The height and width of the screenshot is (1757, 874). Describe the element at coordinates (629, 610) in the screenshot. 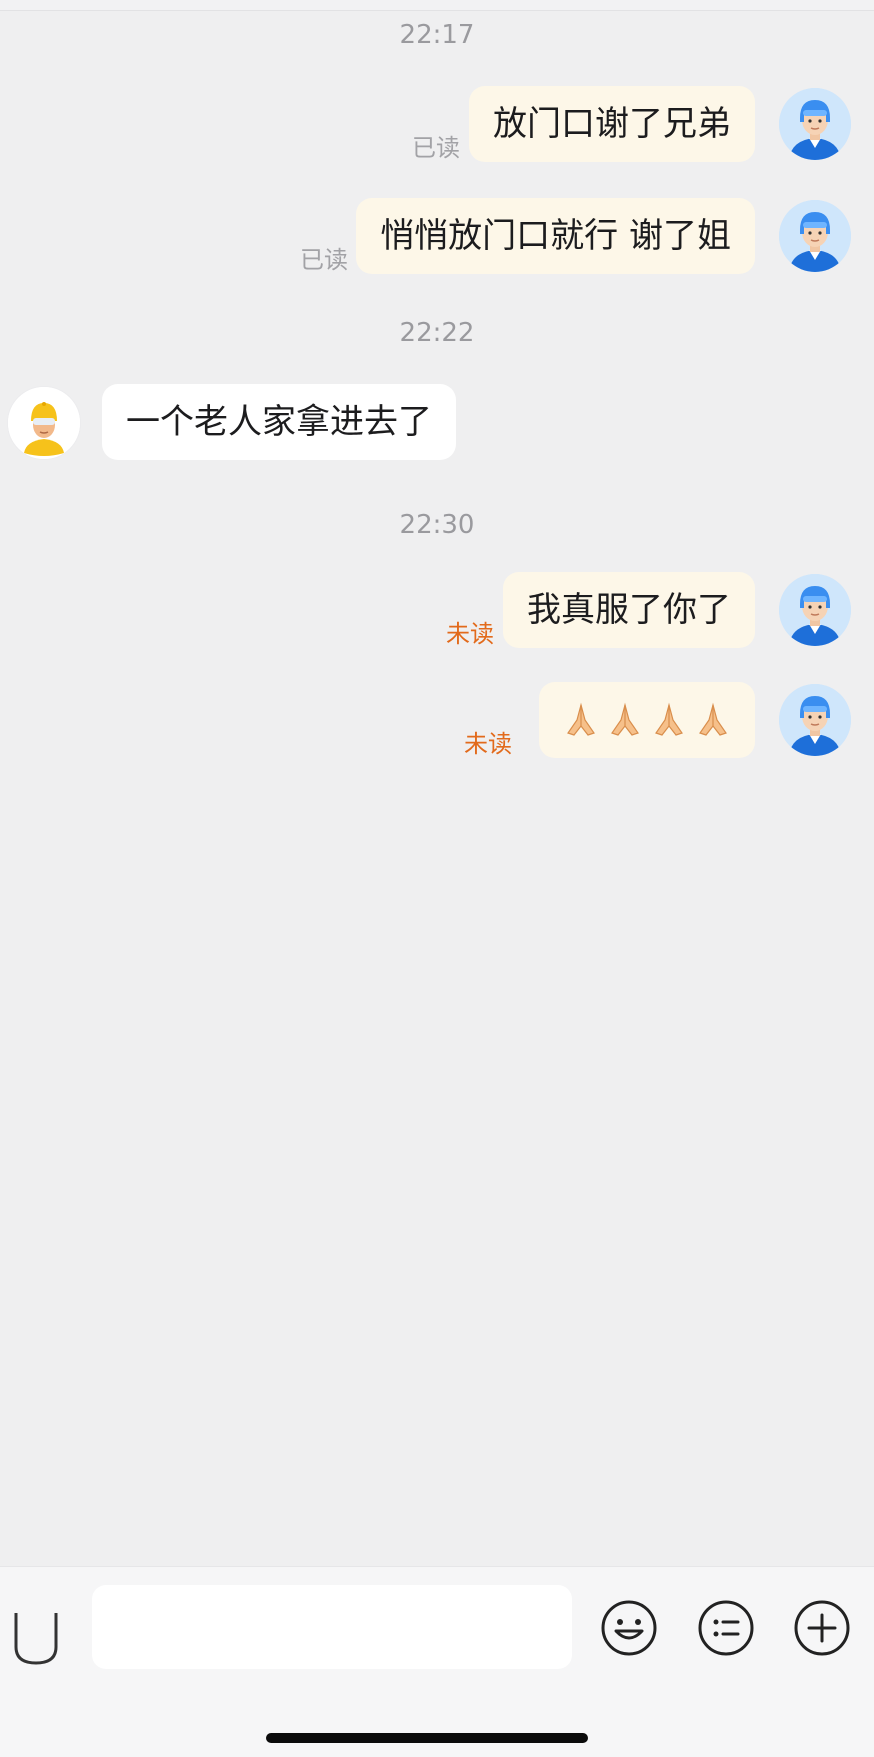

I see `message-bubble: 我真服了你了` at that location.